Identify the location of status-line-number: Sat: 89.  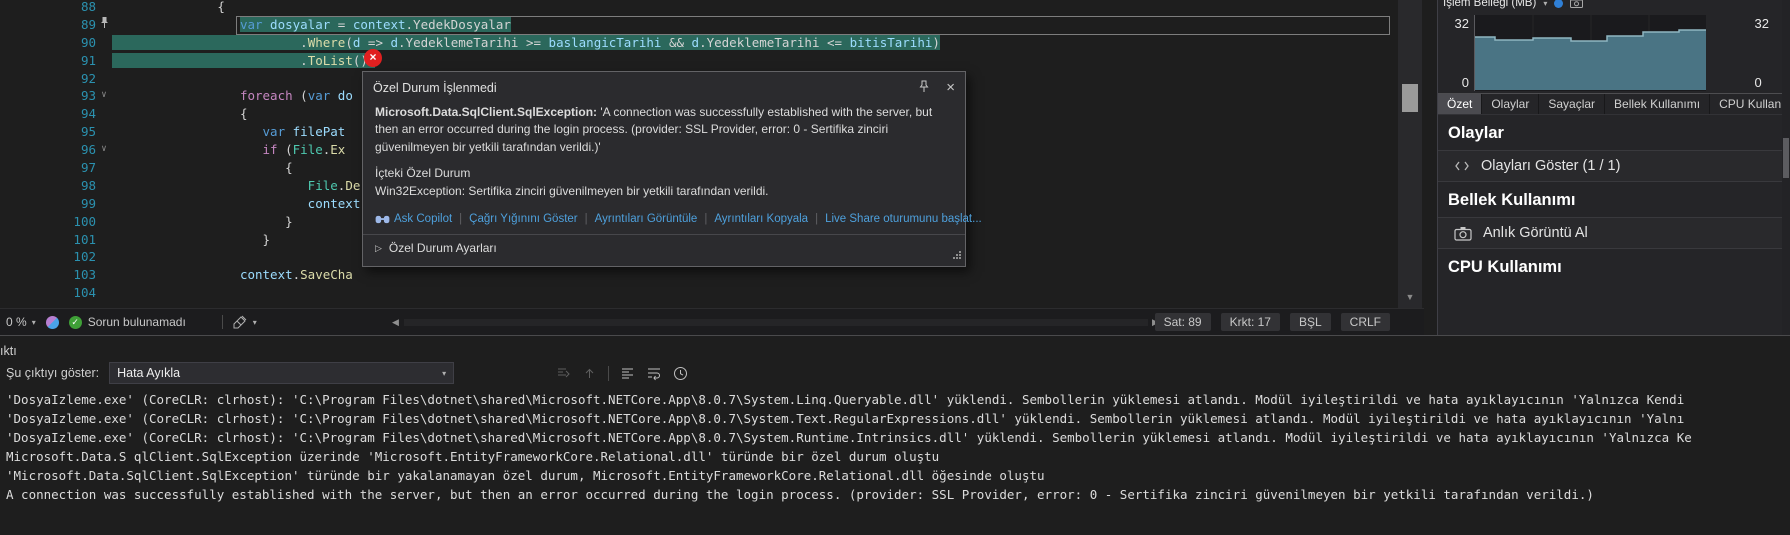
(1182, 322).